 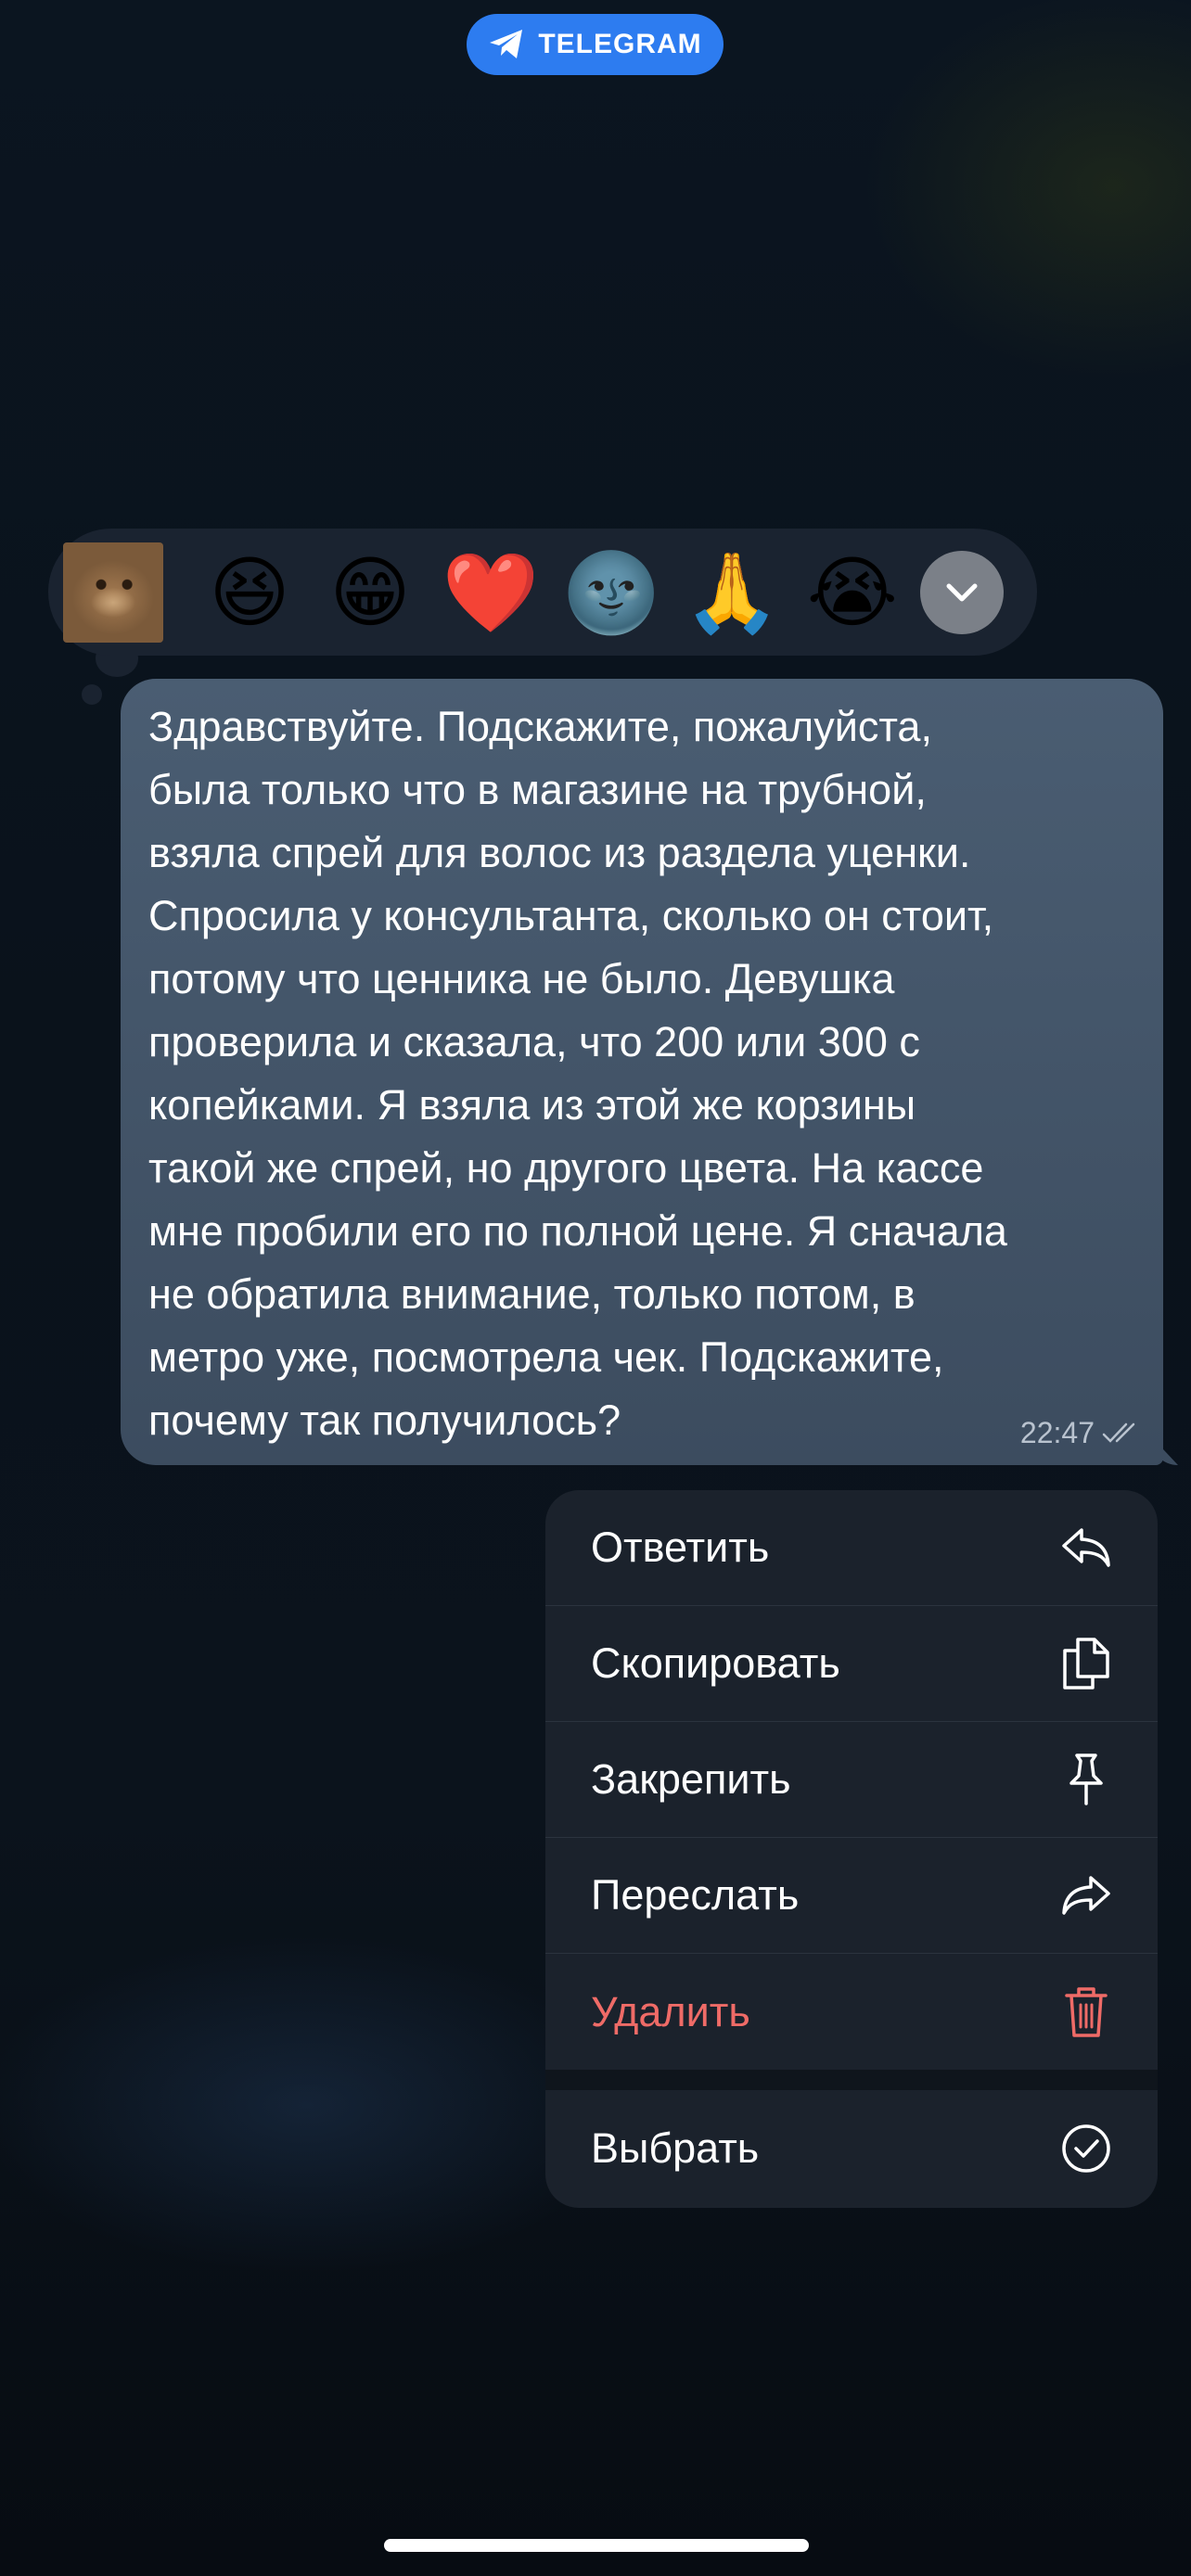 What do you see at coordinates (851, 1896) in the screenshot?
I see `menu-item-forward: Переслать` at bounding box center [851, 1896].